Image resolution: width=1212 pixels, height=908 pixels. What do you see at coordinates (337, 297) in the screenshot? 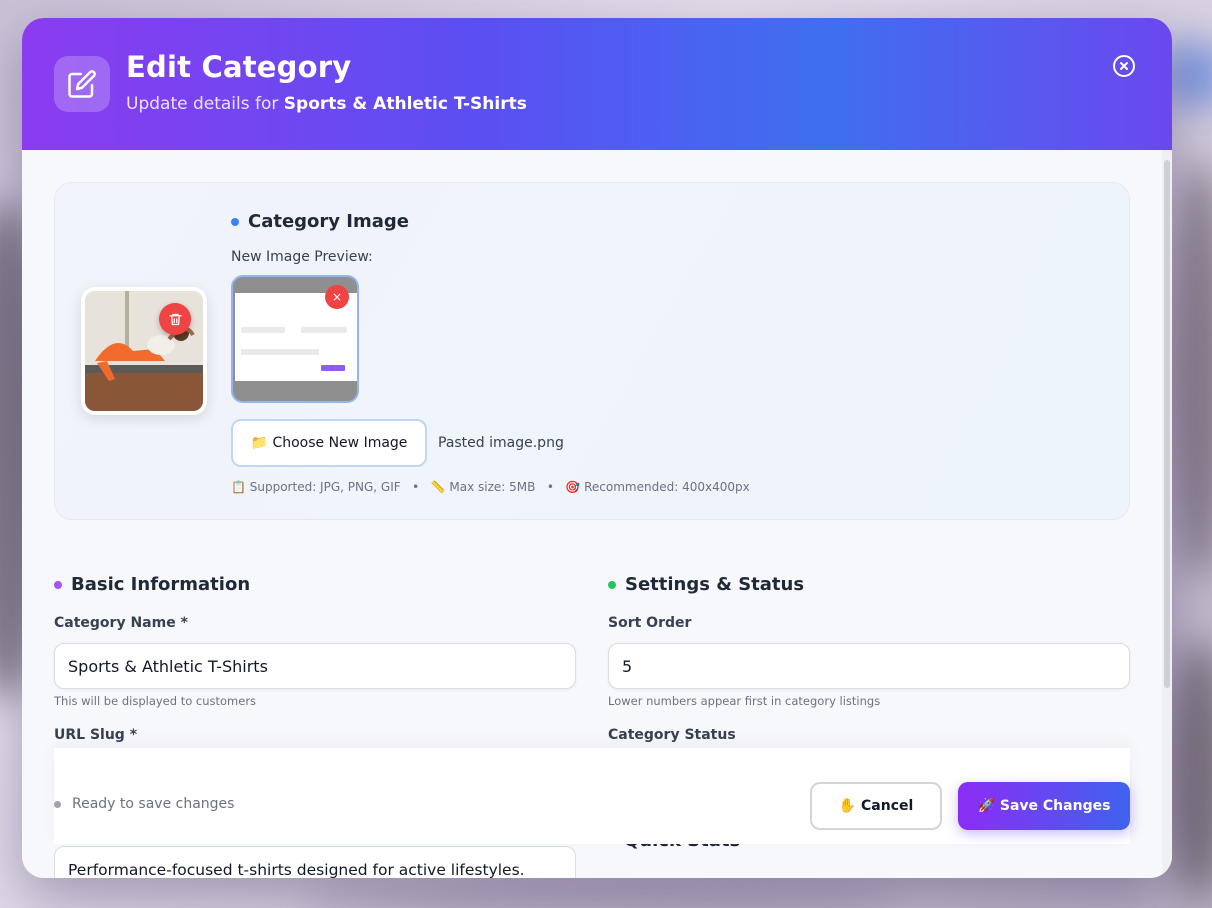
I see `remove-preview-button: ×` at bounding box center [337, 297].